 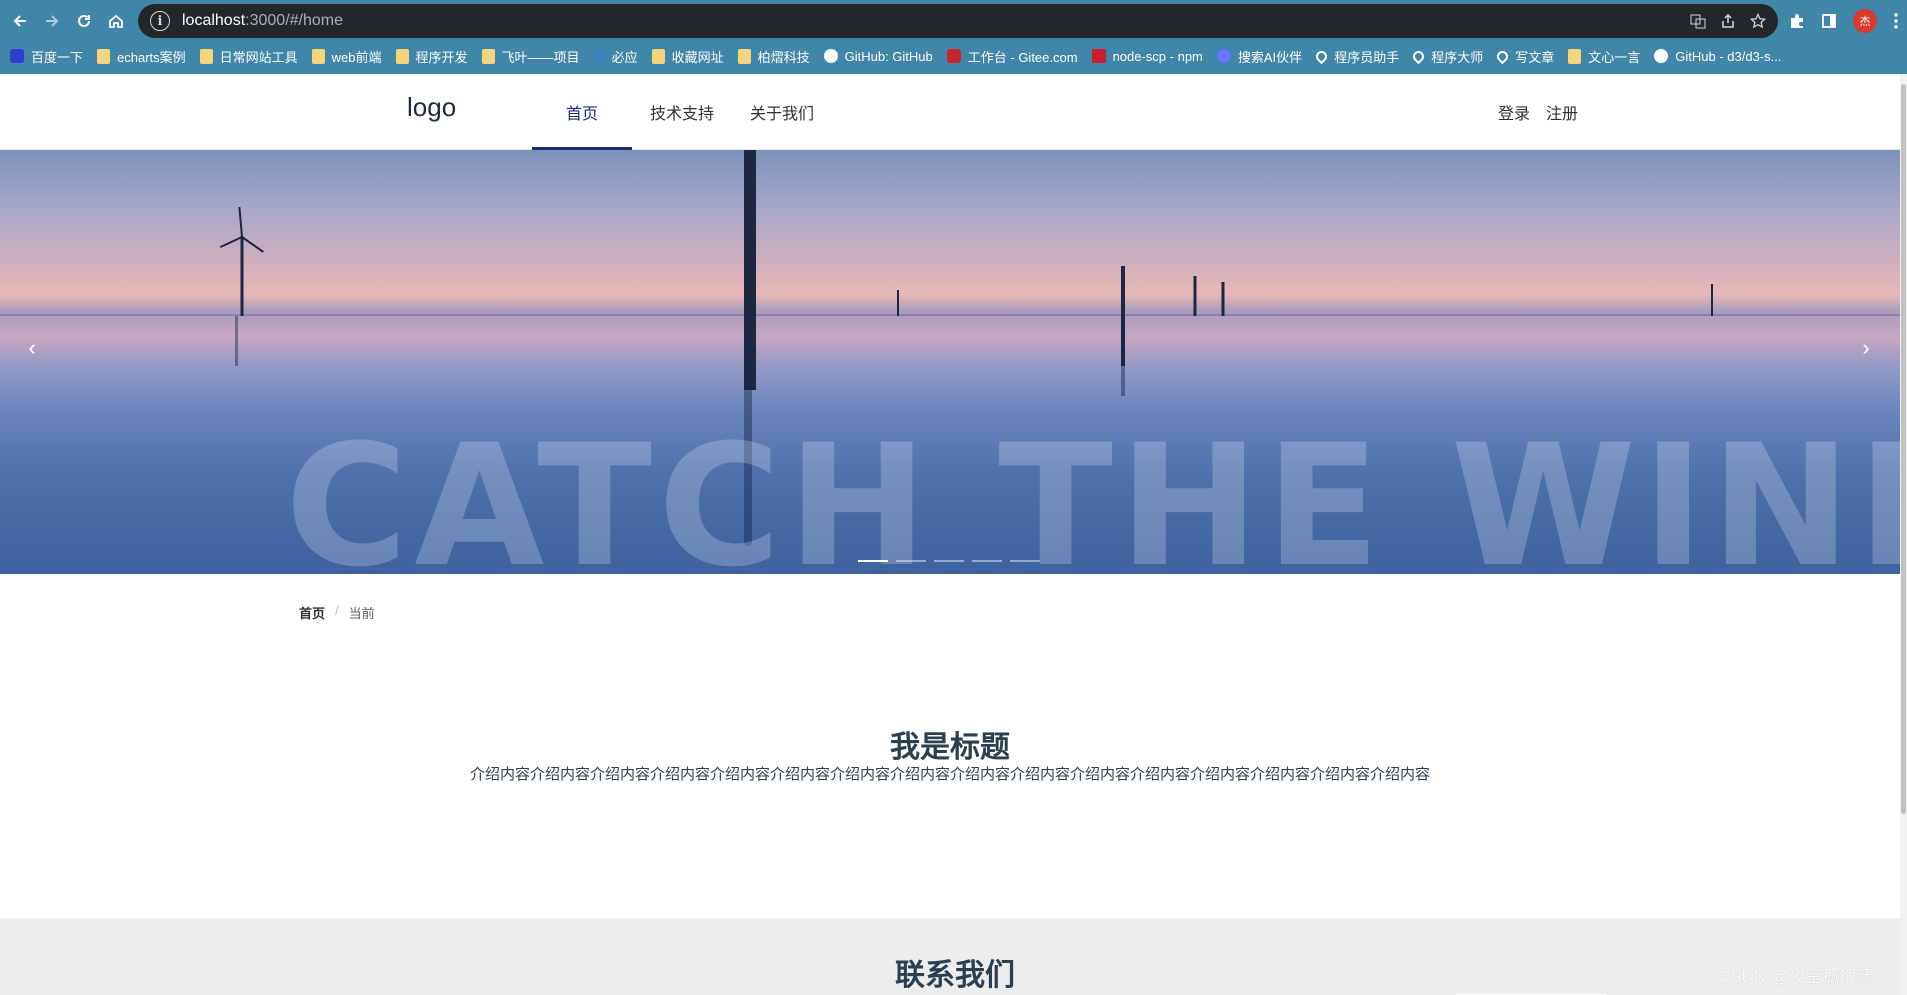 What do you see at coordinates (1614, 57) in the screenshot?
I see `bookmark-label: 文心一言` at bounding box center [1614, 57].